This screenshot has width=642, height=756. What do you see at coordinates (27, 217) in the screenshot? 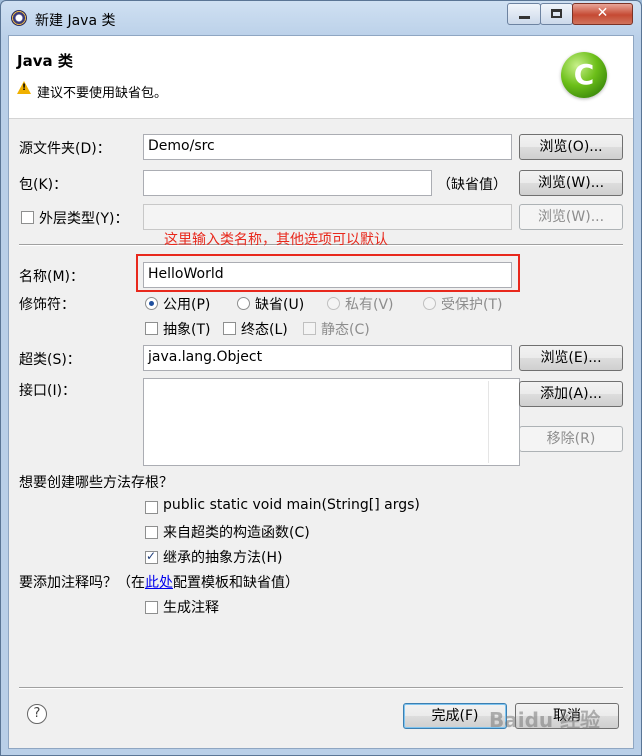
I see `enclosing-type-checkbox` at bounding box center [27, 217].